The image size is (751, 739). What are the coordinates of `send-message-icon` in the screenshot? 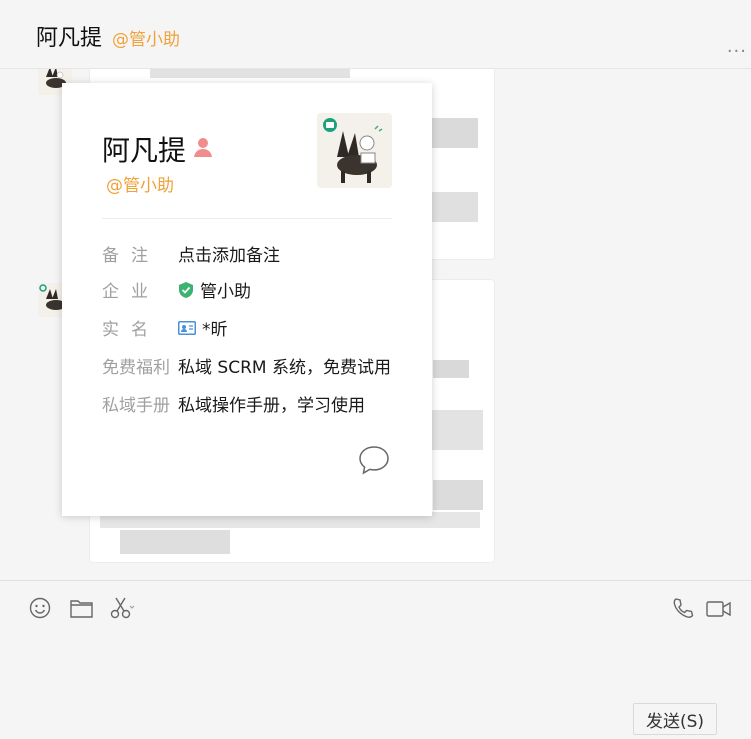 It's located at (374, 460).